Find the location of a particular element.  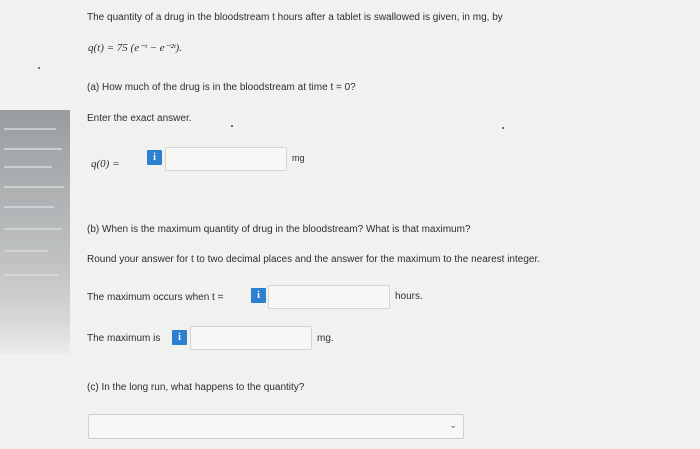

max-time-input is located at coordinates (329, 297).